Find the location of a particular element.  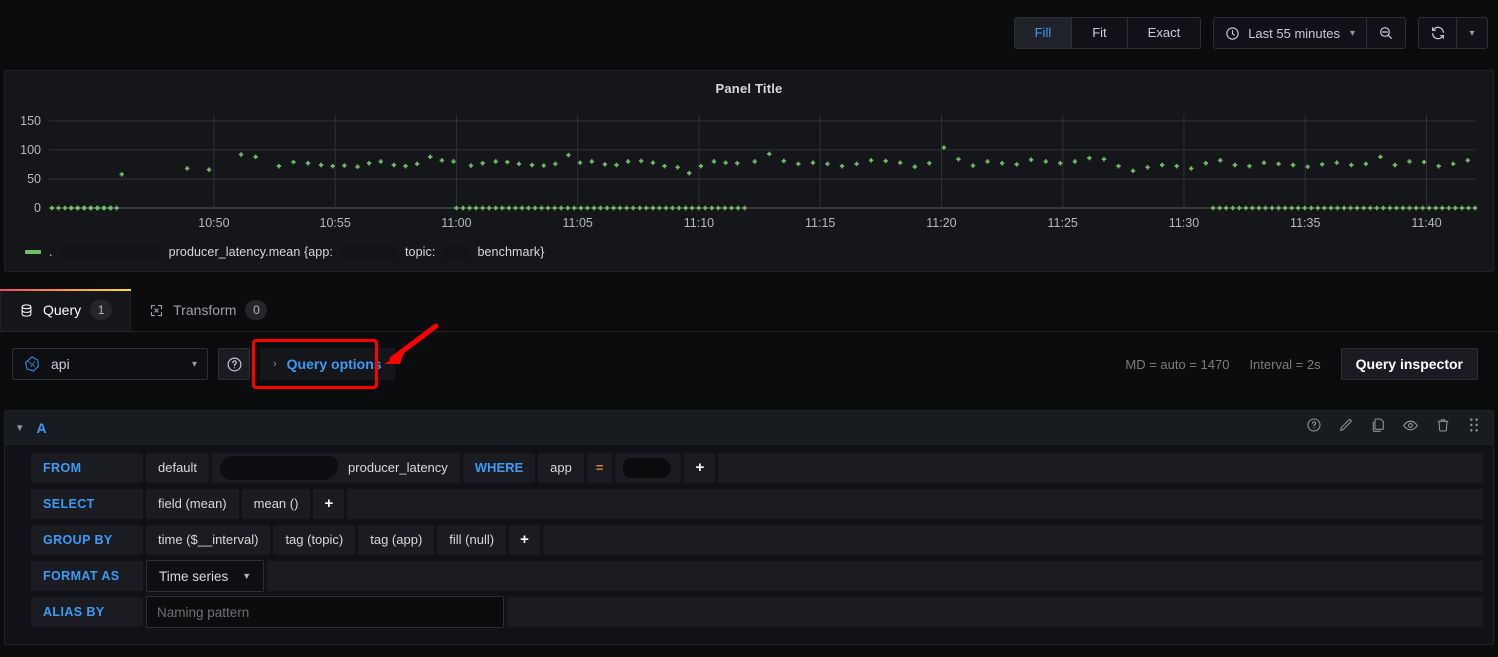

datasource-name: api is located at coordinates (60, 364).